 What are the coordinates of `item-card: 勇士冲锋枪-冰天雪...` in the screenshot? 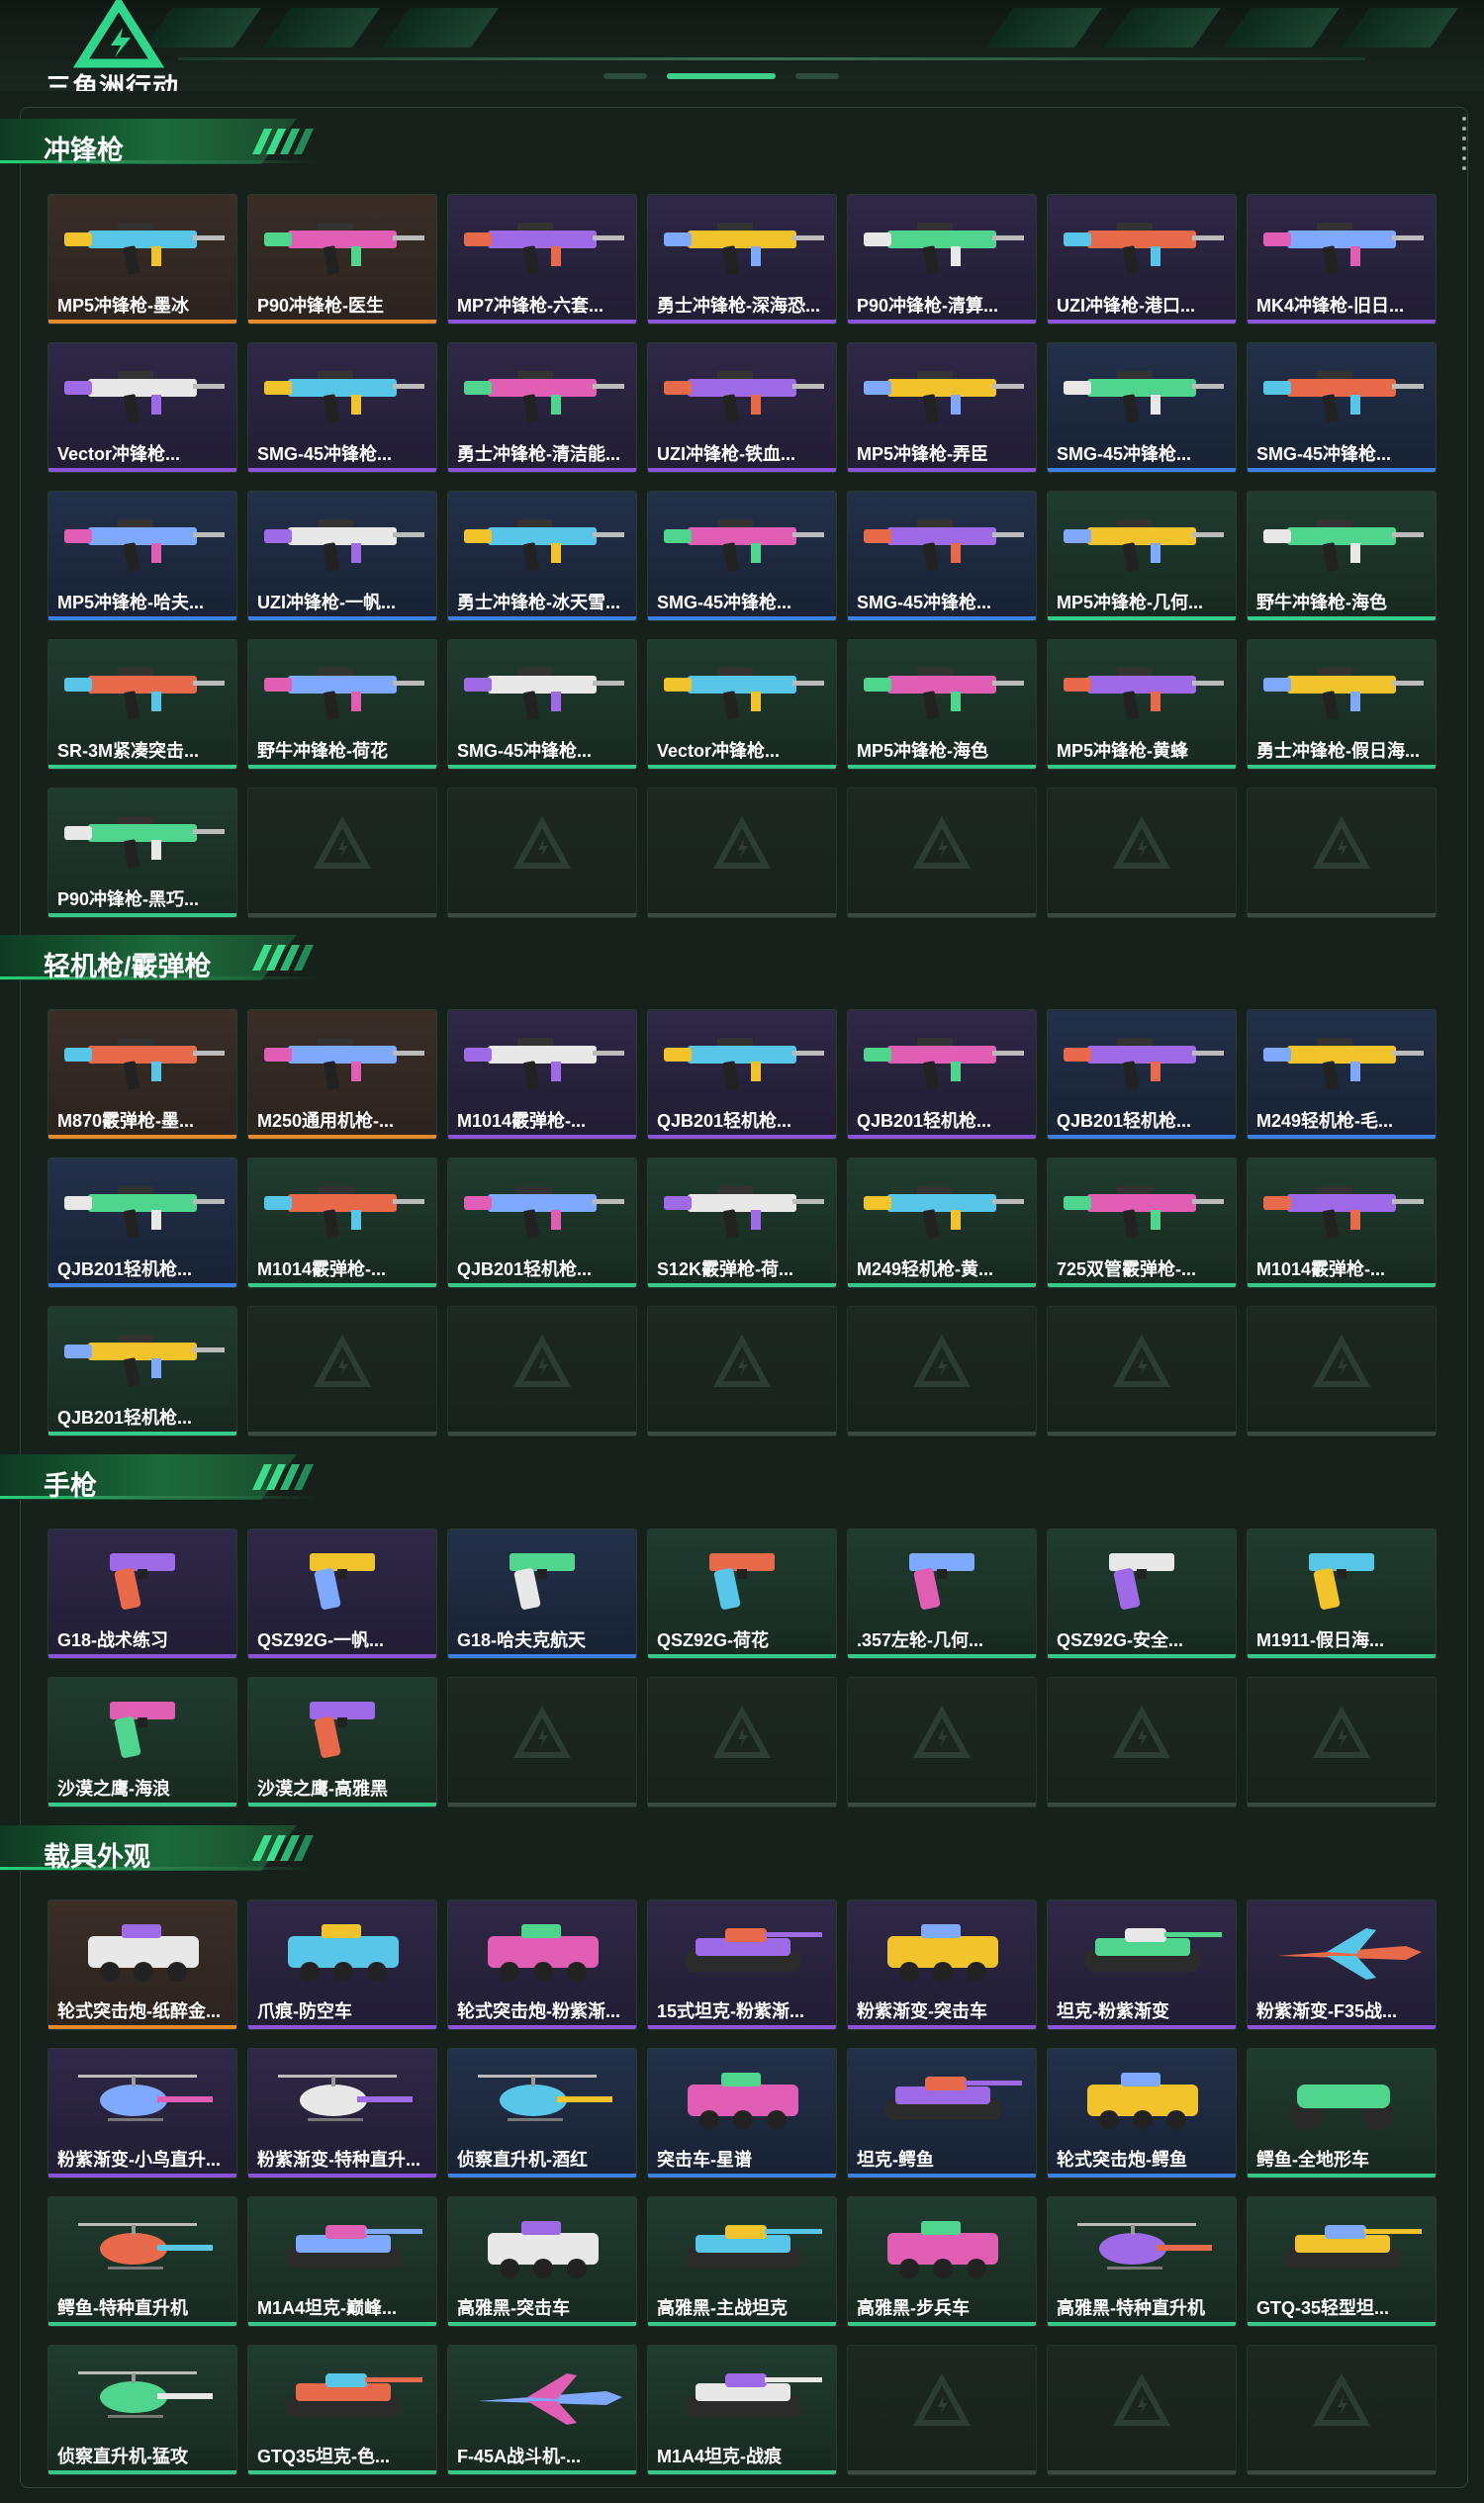 It's located at (542, 556).